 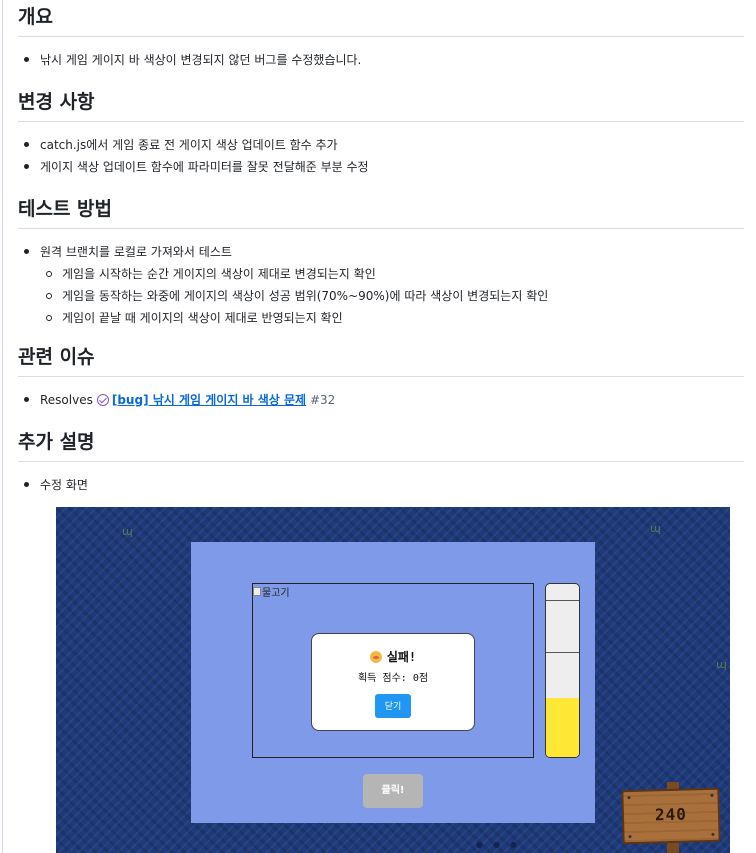 What do you see at coordinates (393, 791) in the screenshot?
I see `click-button: 클릭!` at bounding box center [393, 791].